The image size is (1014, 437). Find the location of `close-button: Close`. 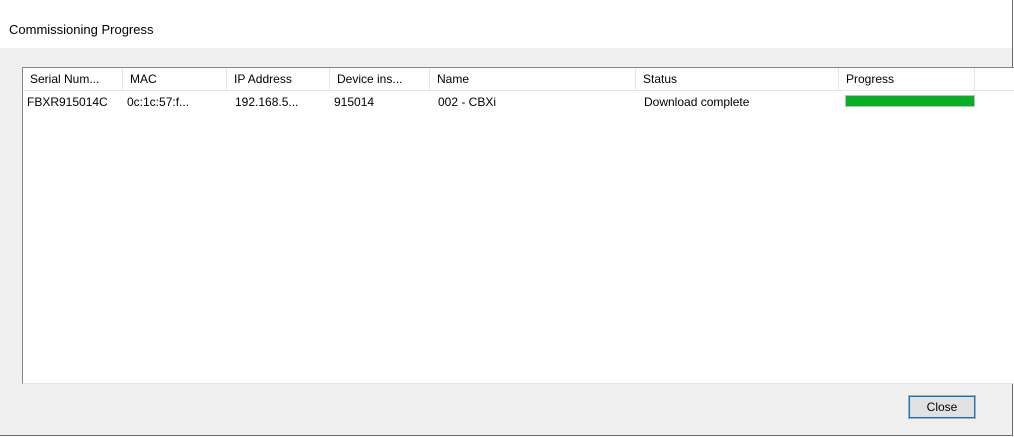

close-button: Close is located at coordinates (942, 407).